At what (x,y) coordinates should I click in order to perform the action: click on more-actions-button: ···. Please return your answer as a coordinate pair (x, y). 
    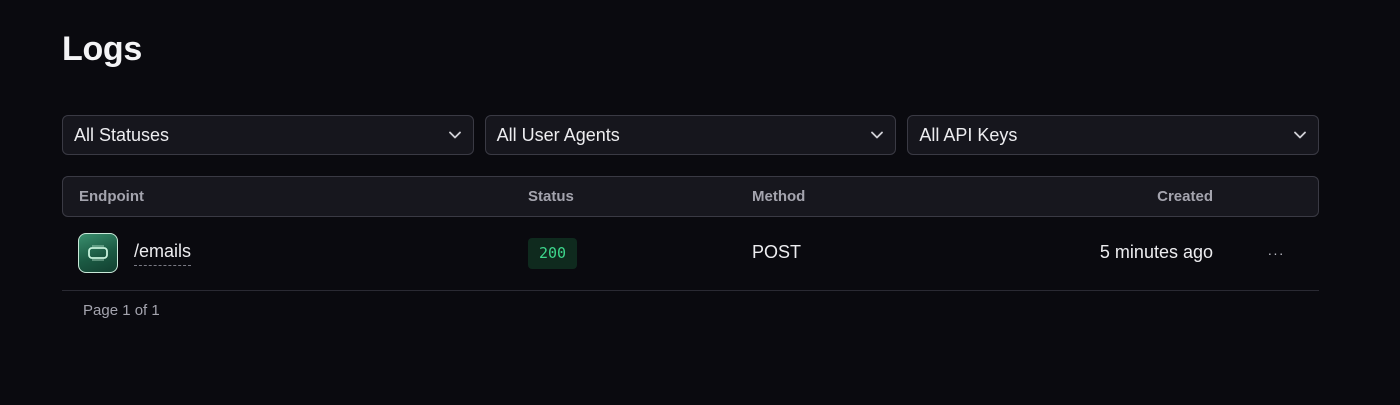
    Looking at the image, I should click on (1276, 253).